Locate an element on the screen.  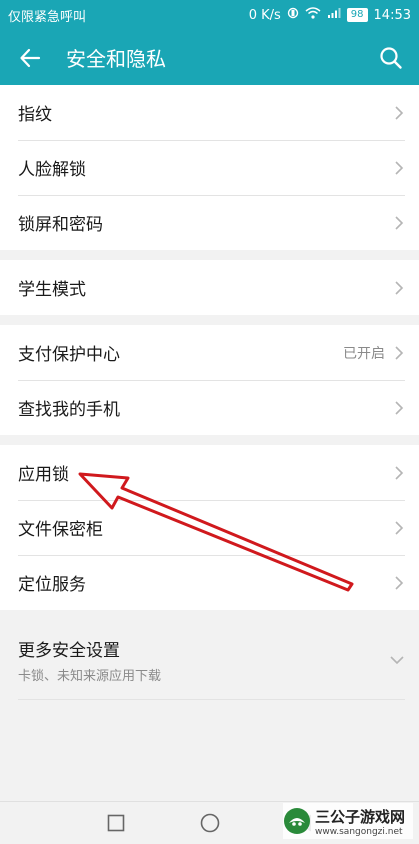
setting-label: 锁屏和密码 is located at coordinates (60, 225).